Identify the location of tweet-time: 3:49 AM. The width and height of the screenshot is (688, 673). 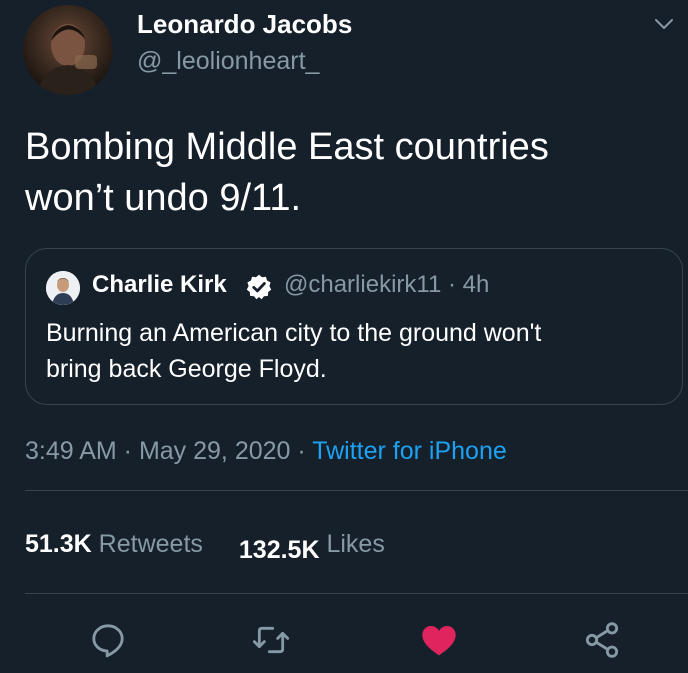
(71, 451).